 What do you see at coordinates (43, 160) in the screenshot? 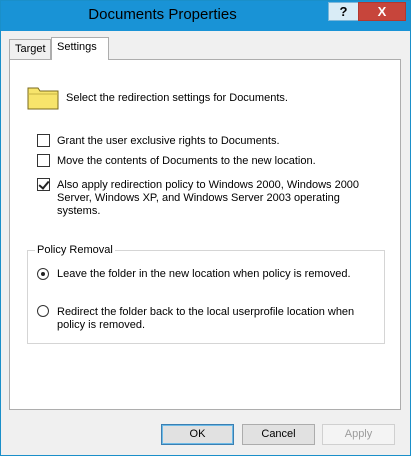
I see `move-contents-checkbox` at bounding box center [43, 160].